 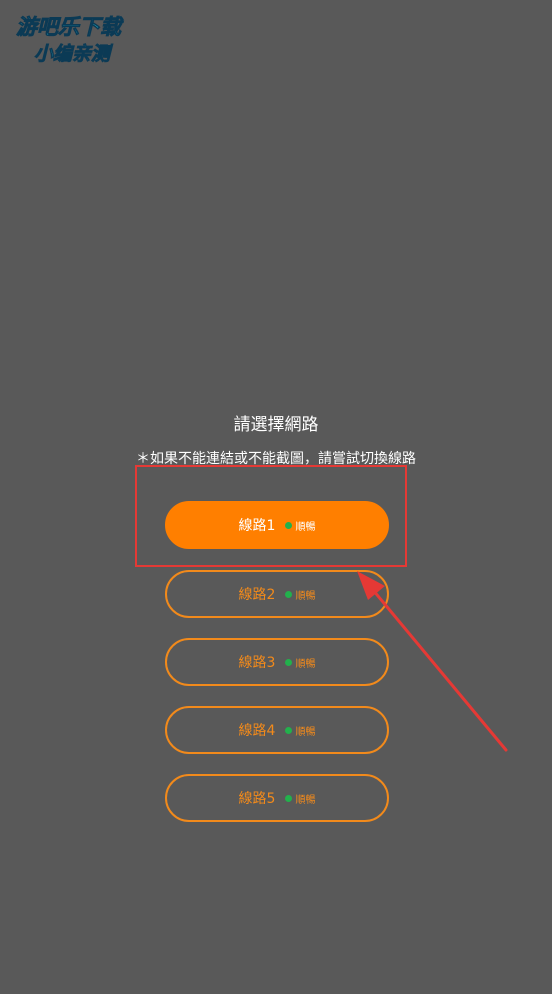 What do you see at coordinates (271, 516) in the screenshot?
I see `annotation-highlight-box` at bounding box center [271, 516].